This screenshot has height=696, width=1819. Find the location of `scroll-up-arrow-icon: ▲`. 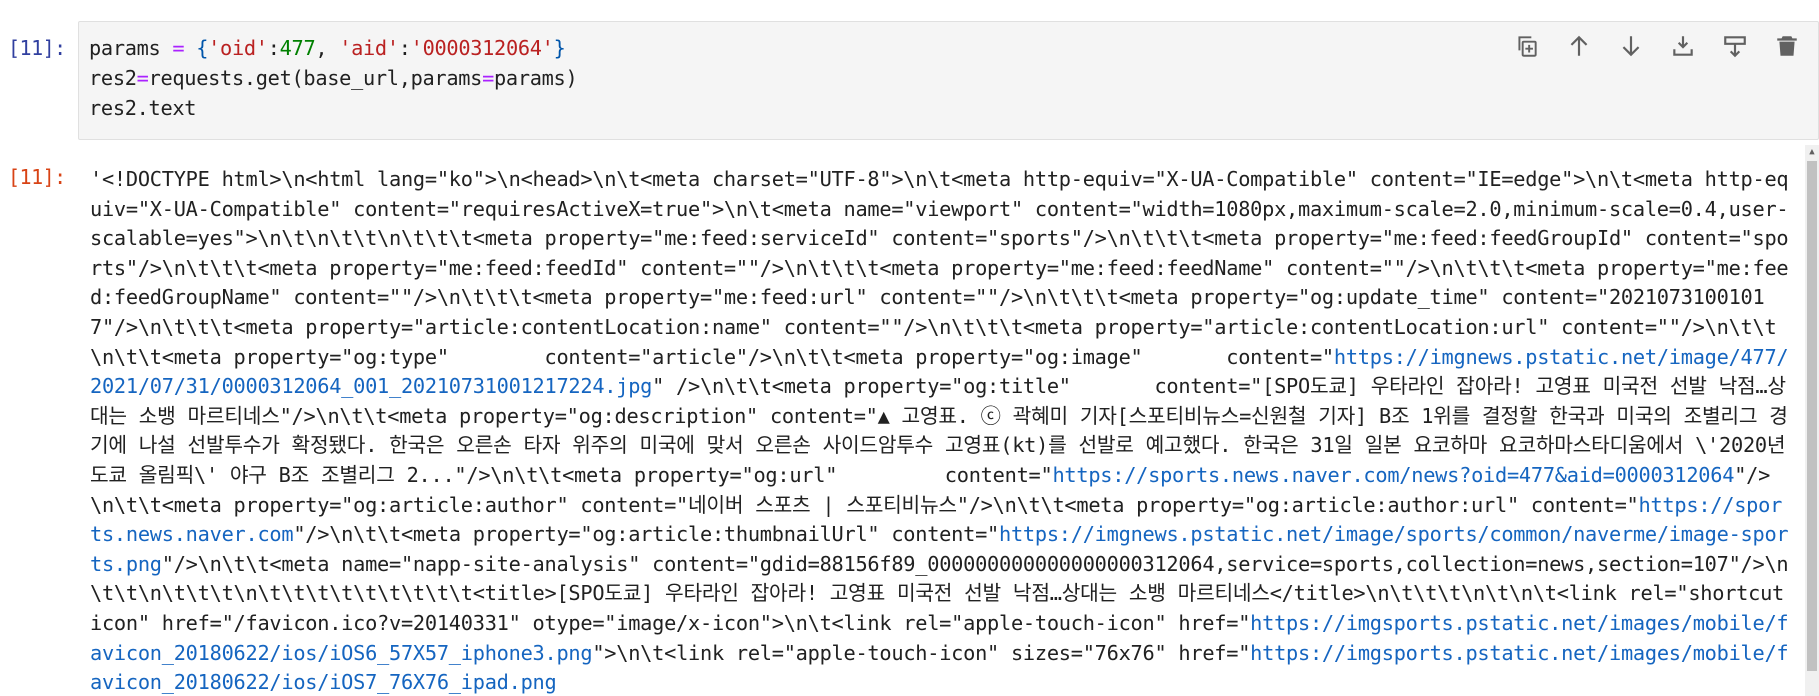

scroll-up-arrow-icon: ▲ is located at coordinates (1812, 152).